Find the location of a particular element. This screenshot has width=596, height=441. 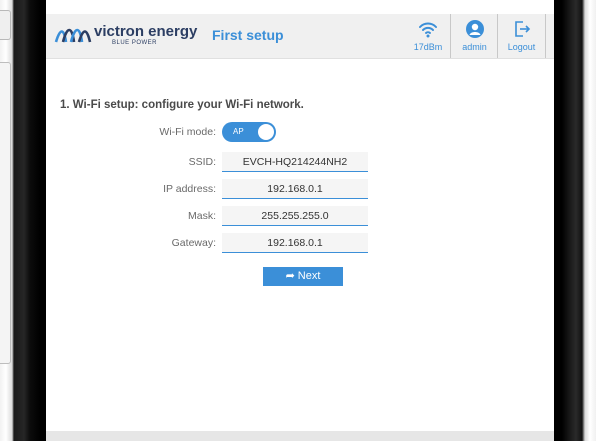

gateway-label: Gateway: is located at coordinates (193, 243).